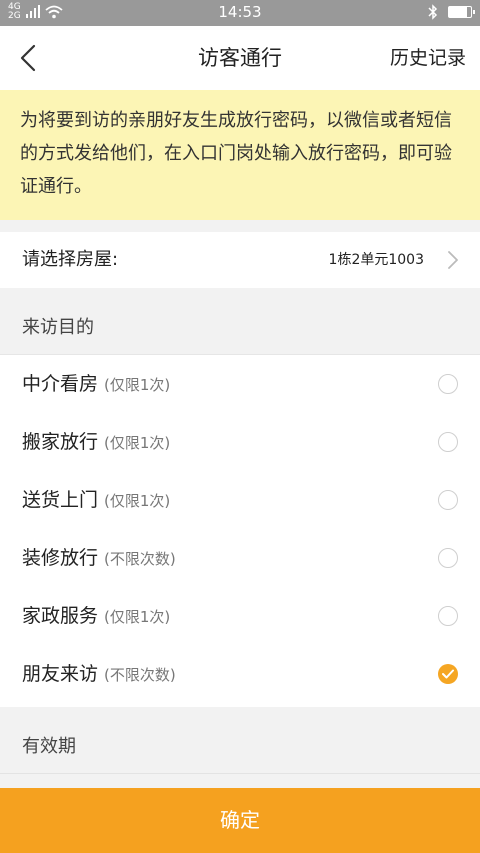 Image resolution: width=480 pixels, height=853 pixels. What do you see at coordinates (60, 384) in the screenshot?
I see `purpose-name: 中介看房` at bounding box center [60, 384].